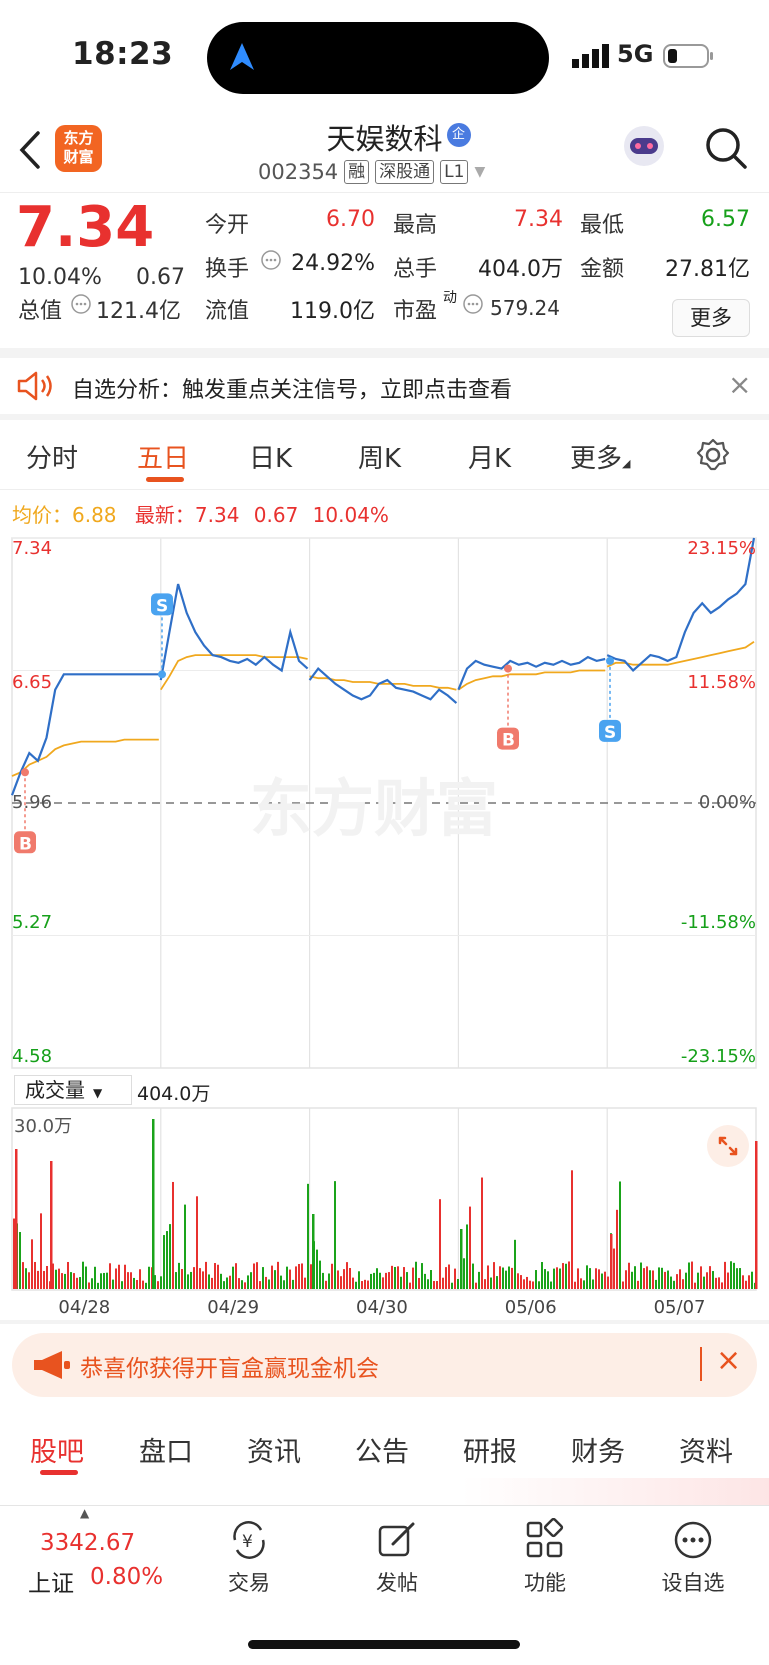 Image resolution: width=769 pixels, height=1665 pixels. Describe the element at coordinates (25, 844) in the screenshot. I see `trade-marker-label: B` at that location.